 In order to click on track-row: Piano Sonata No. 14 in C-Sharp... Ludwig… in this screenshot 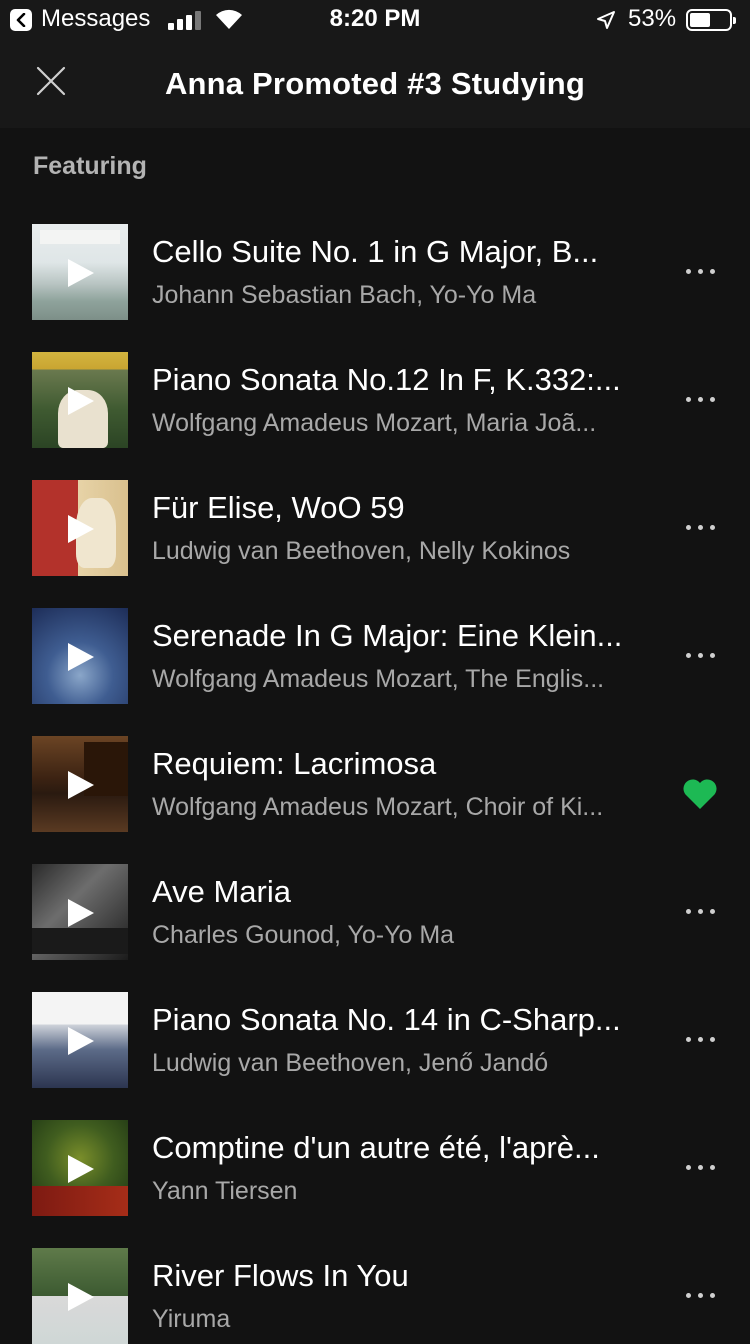, I will do `click(375, 1040)`.